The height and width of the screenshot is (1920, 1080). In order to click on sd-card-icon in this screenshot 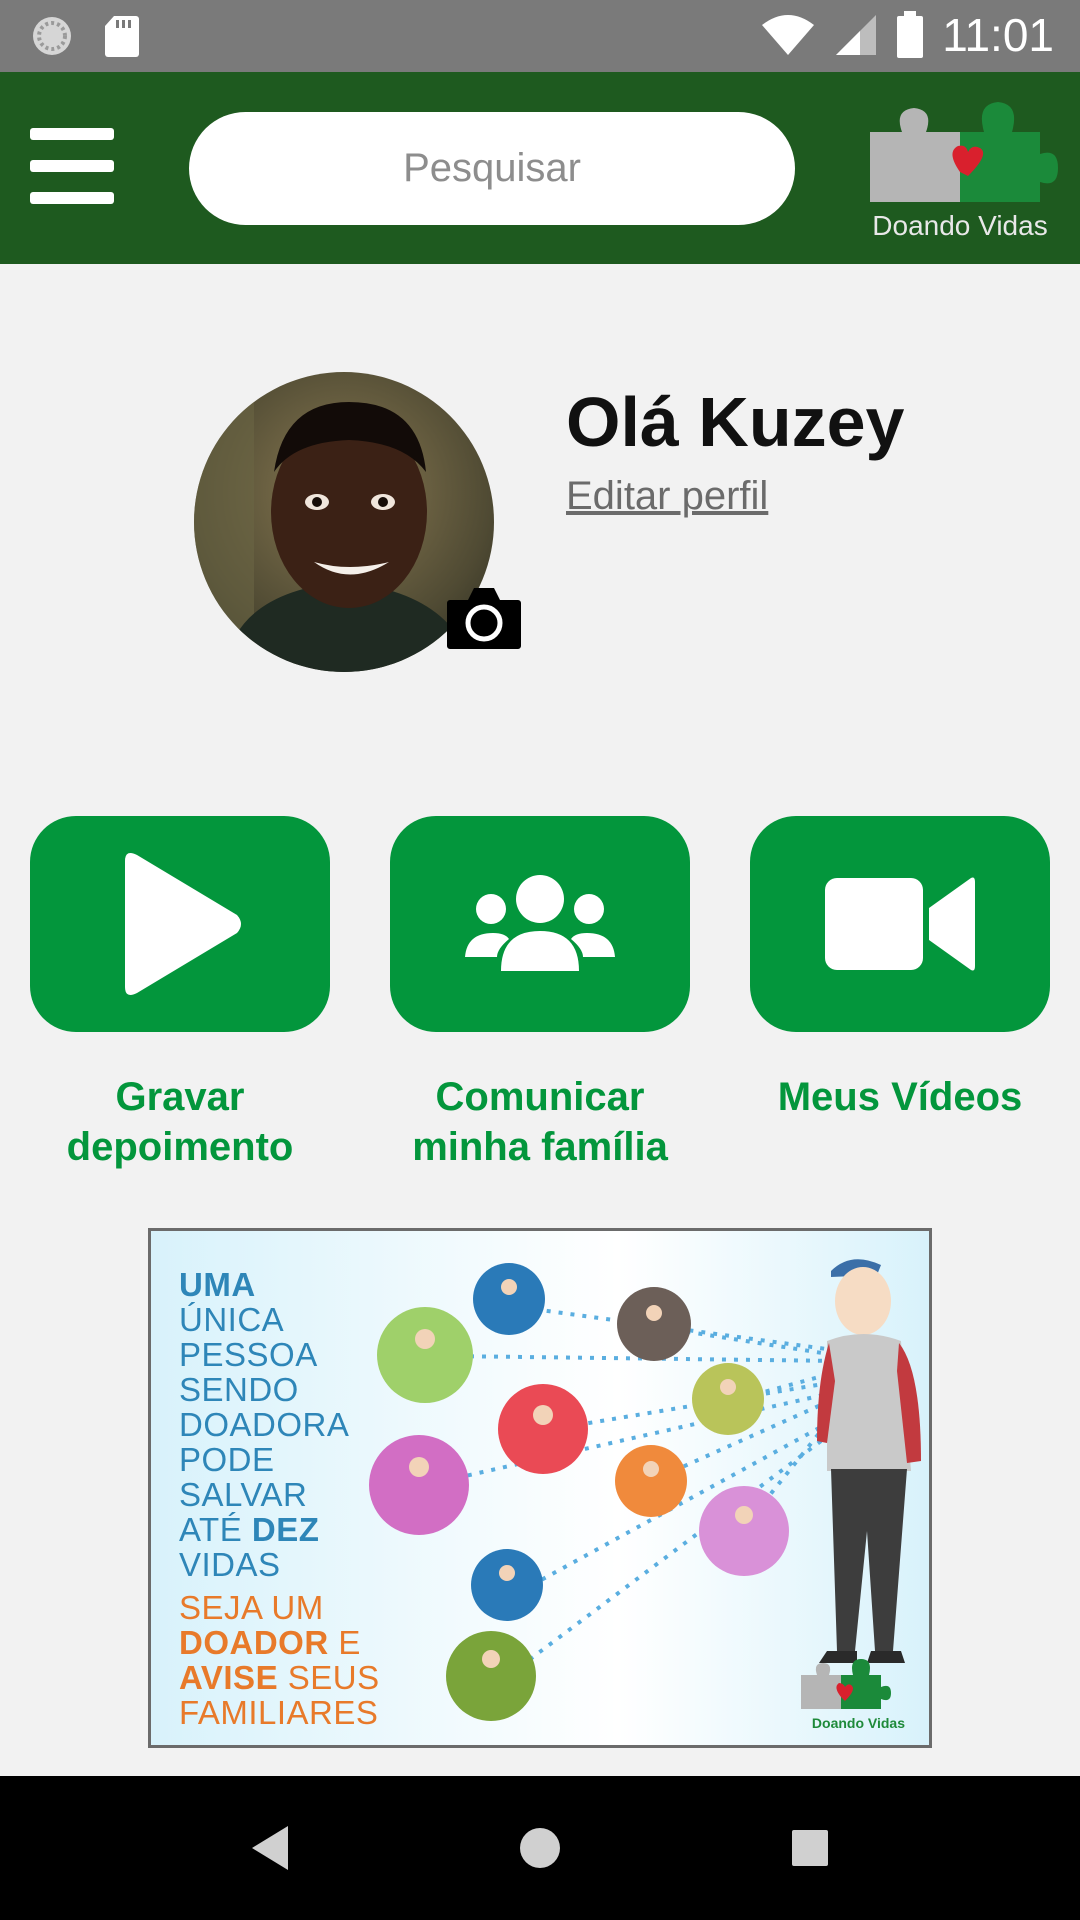, I will do `click(122, 36)`.